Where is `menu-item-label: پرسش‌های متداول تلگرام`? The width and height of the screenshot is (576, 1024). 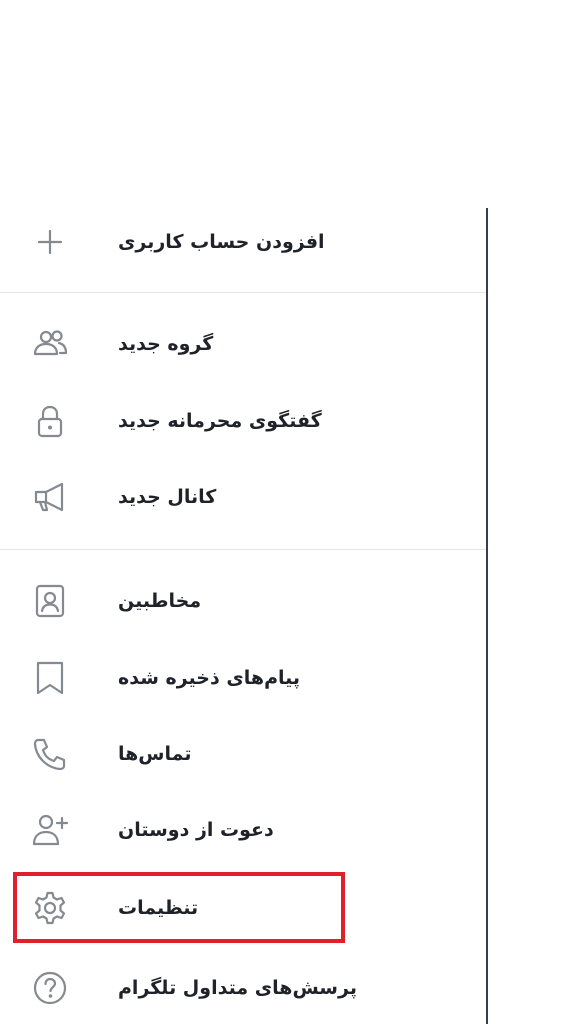 menu-item-label: پرسش‌های متداول تلگرام is located at coordinates (237, 988).